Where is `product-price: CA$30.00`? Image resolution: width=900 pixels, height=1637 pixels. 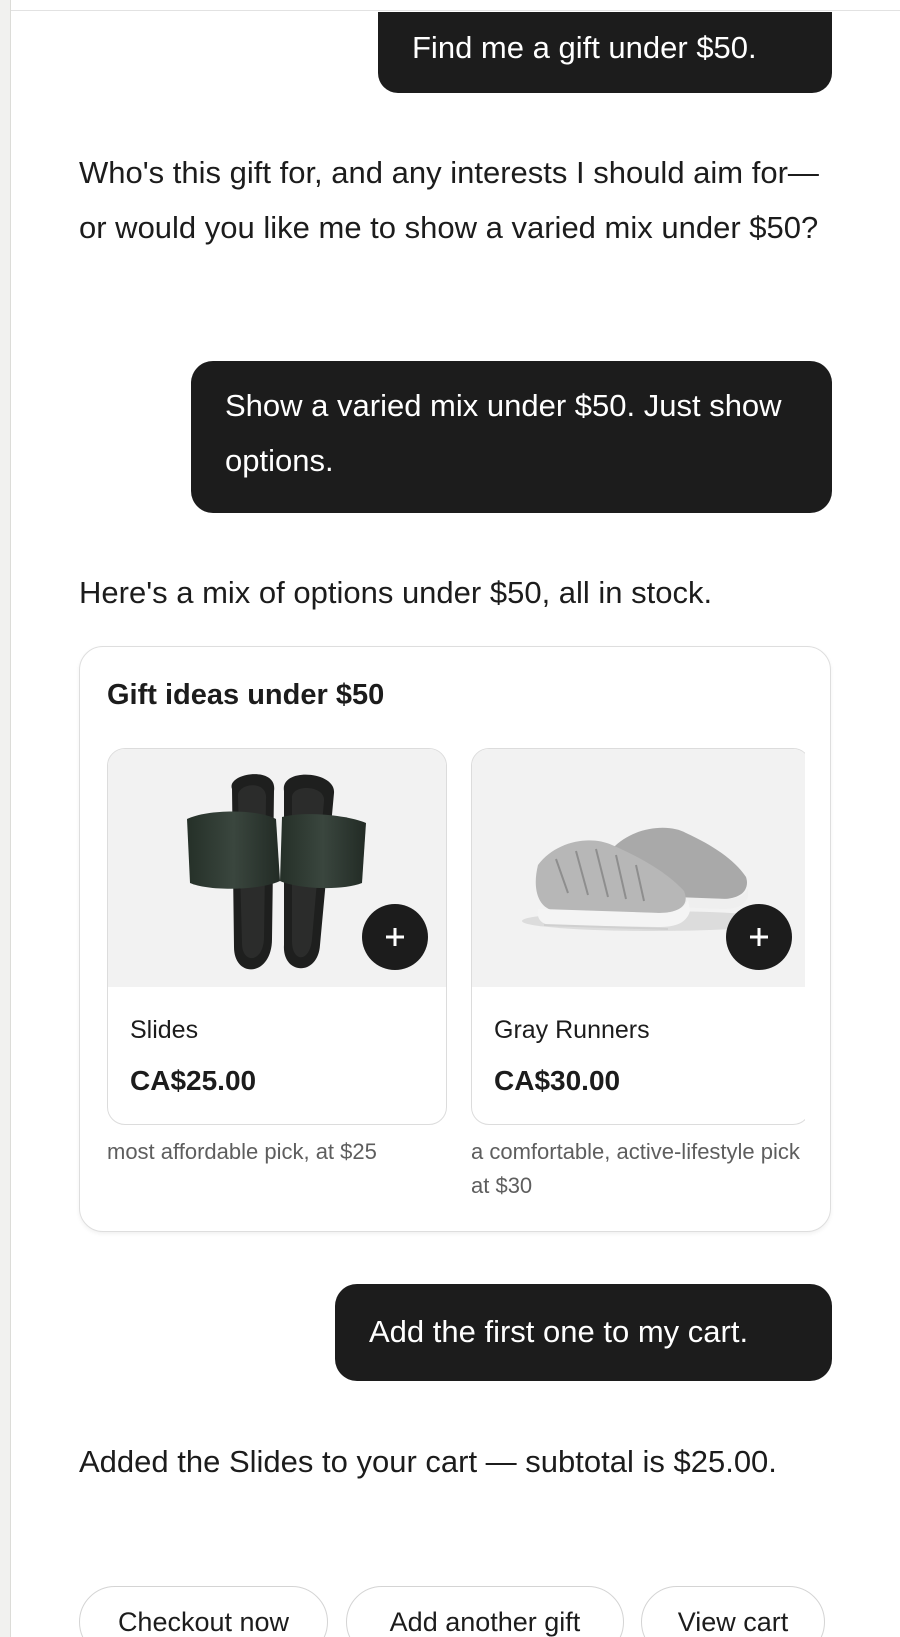
product-price: CA$30.00 is located at coordinates (557, 1080).